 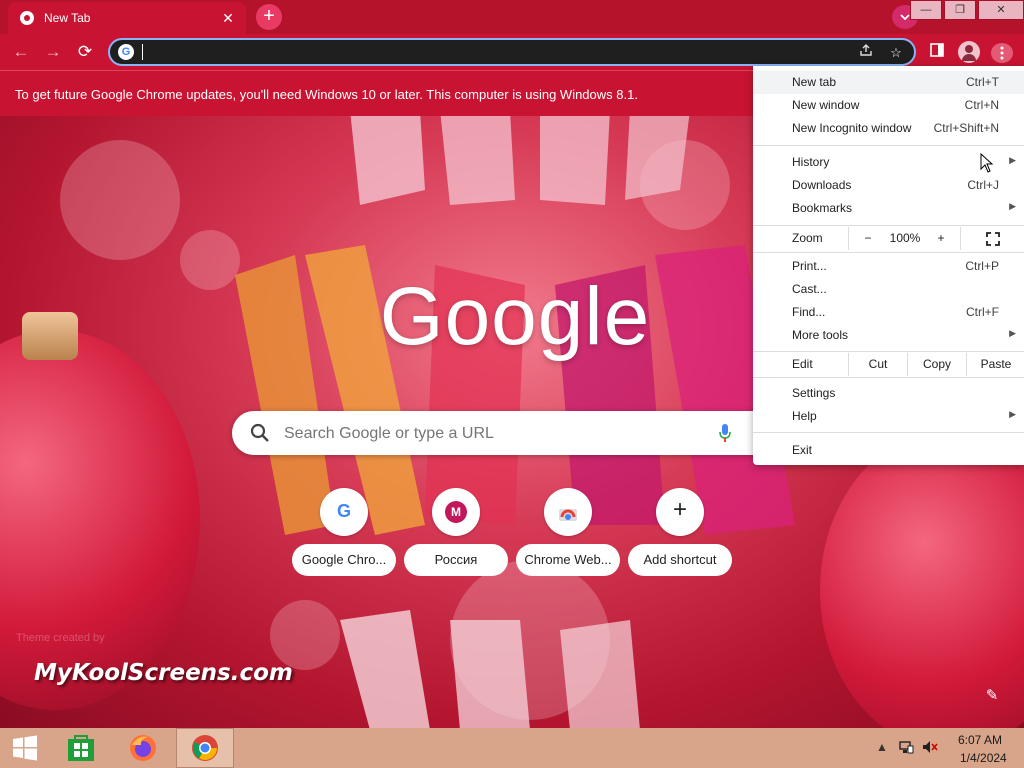 I want to click on menu-label: History, so click(x=811, y=162).